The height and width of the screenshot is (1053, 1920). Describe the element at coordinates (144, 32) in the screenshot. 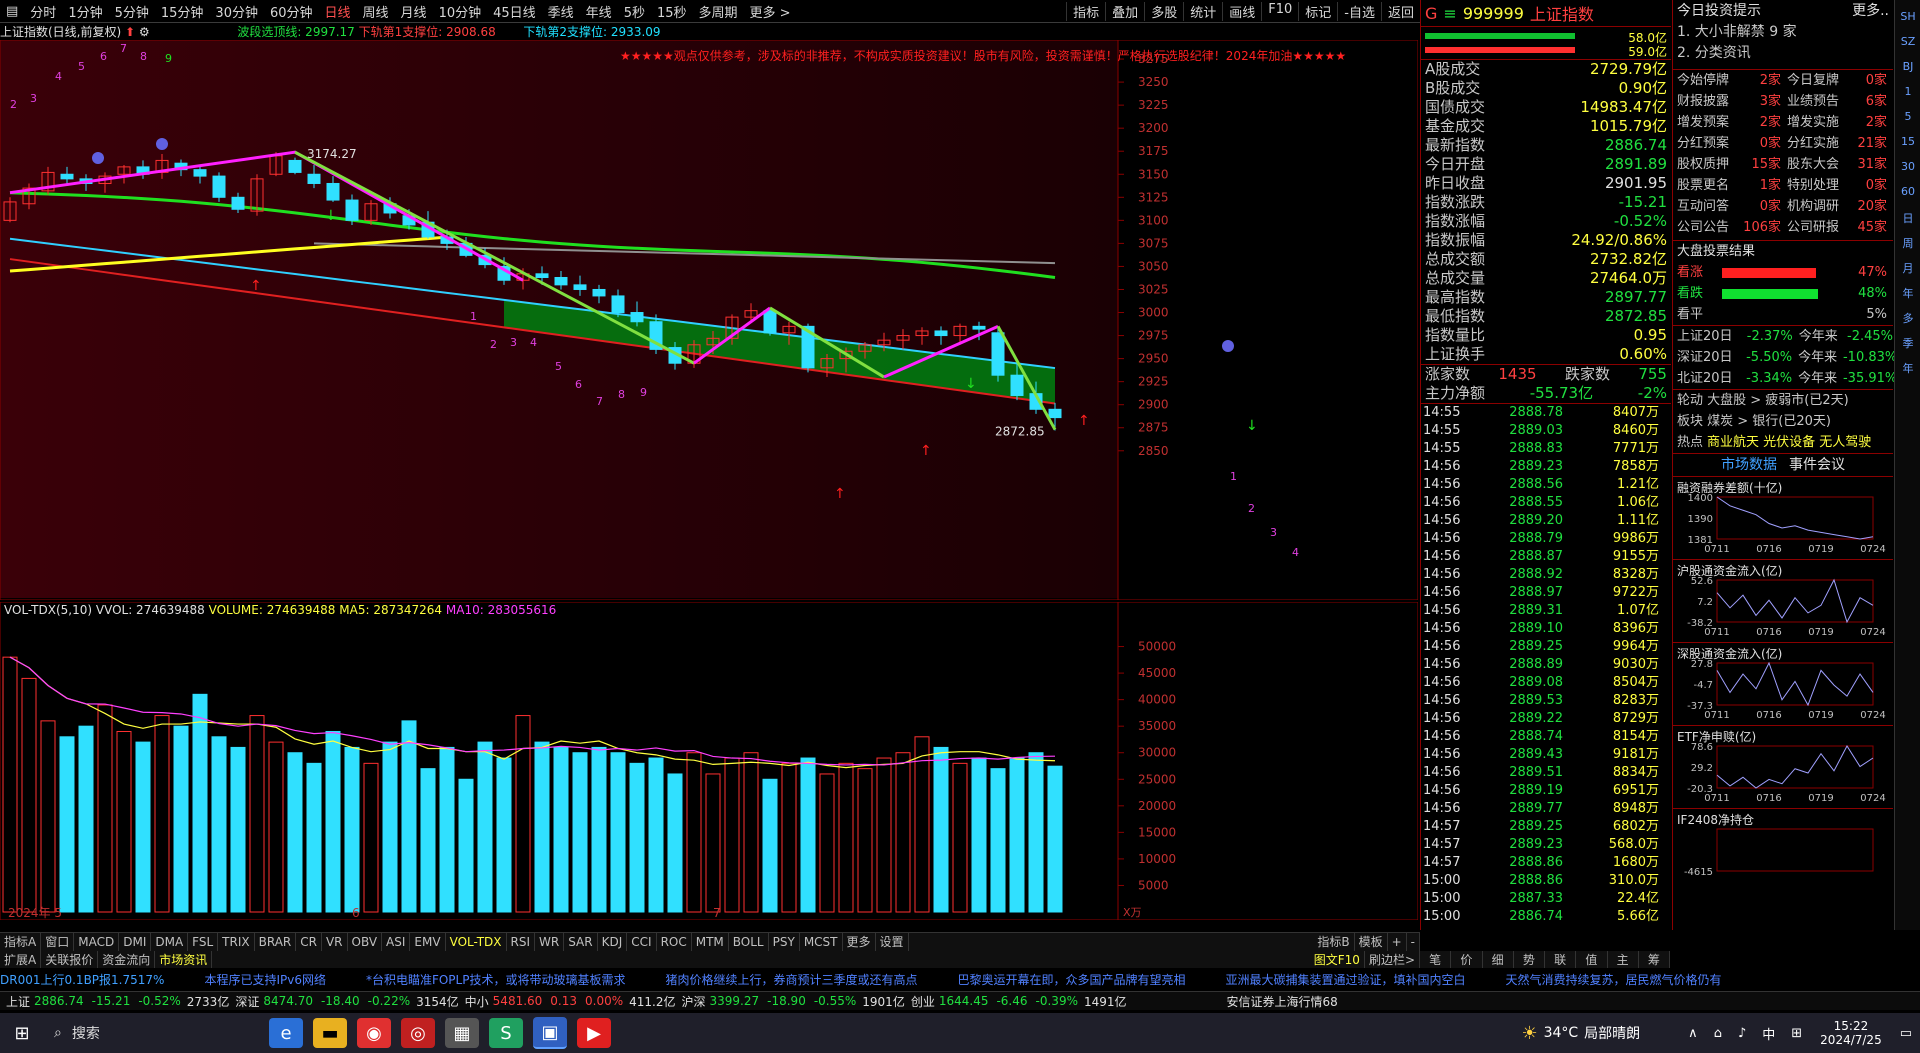

I see `settings-icon: ⚙` at that location.